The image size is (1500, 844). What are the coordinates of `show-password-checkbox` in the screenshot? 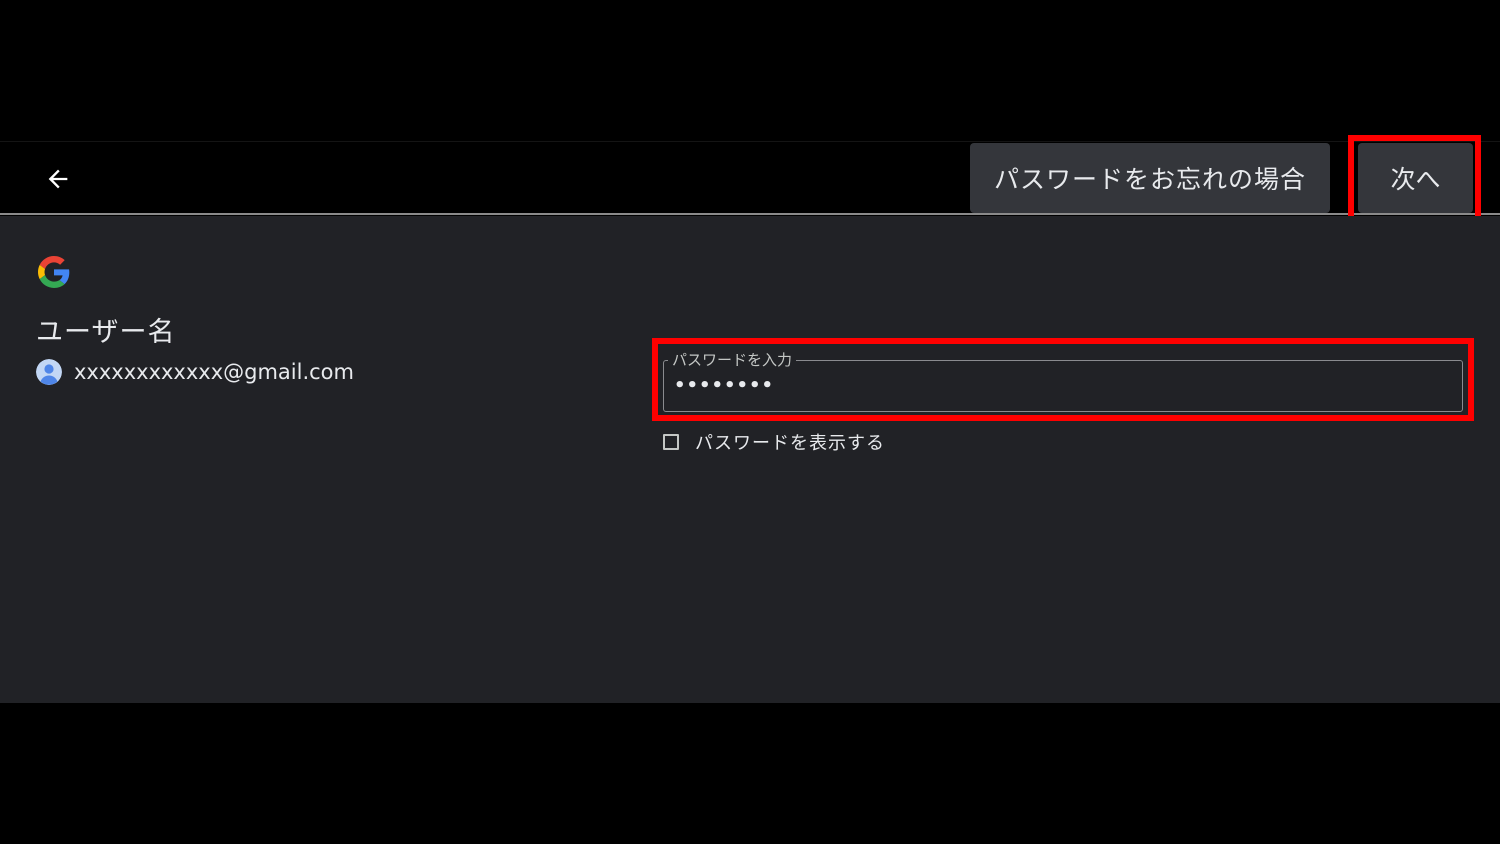 It's located at (671, 442).